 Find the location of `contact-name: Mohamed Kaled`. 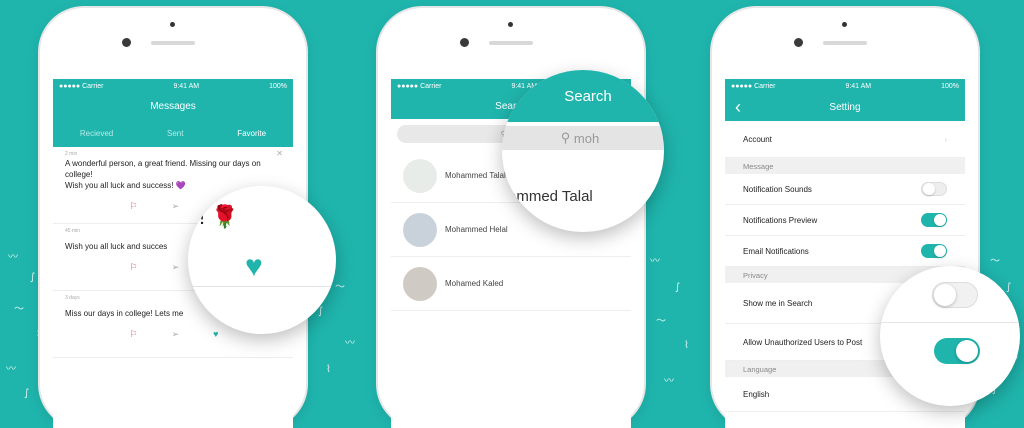

contact-name: Mohamed Kaled is located at coordinates (474, 283).